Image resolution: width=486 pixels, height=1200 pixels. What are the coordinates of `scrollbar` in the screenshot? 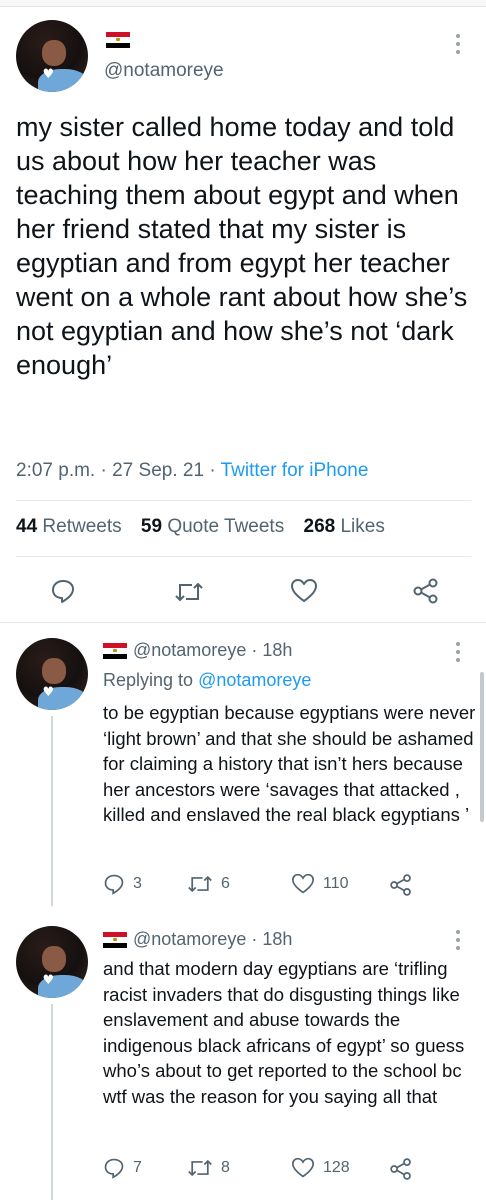 It's located at (482, 747).